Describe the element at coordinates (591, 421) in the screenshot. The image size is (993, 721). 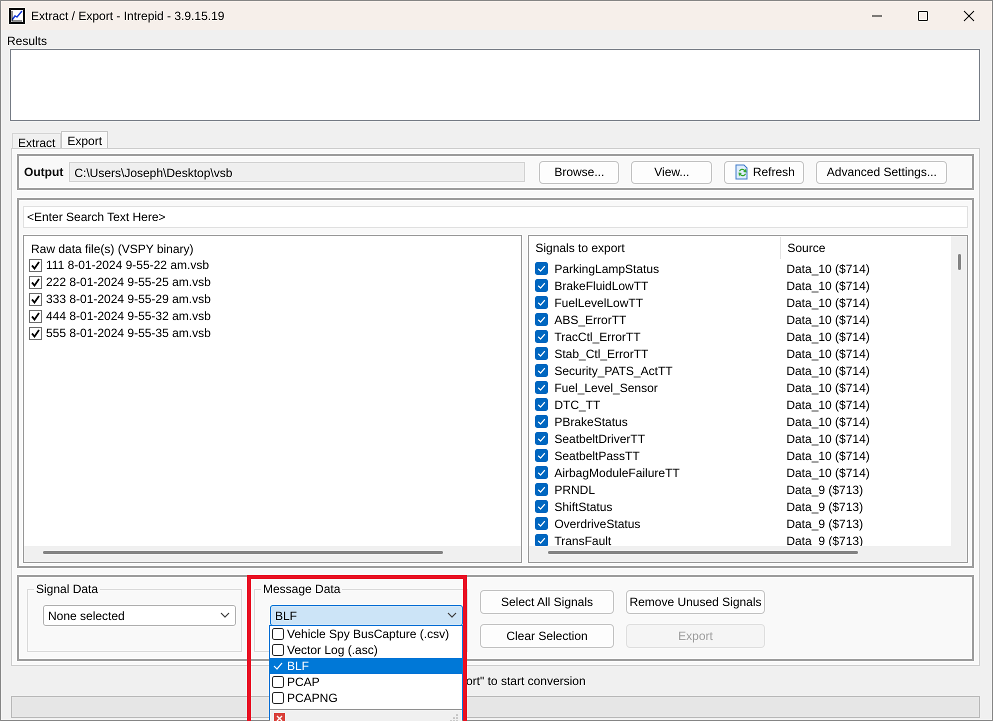
I see `signal-name: PBrakeStatus` at that location.